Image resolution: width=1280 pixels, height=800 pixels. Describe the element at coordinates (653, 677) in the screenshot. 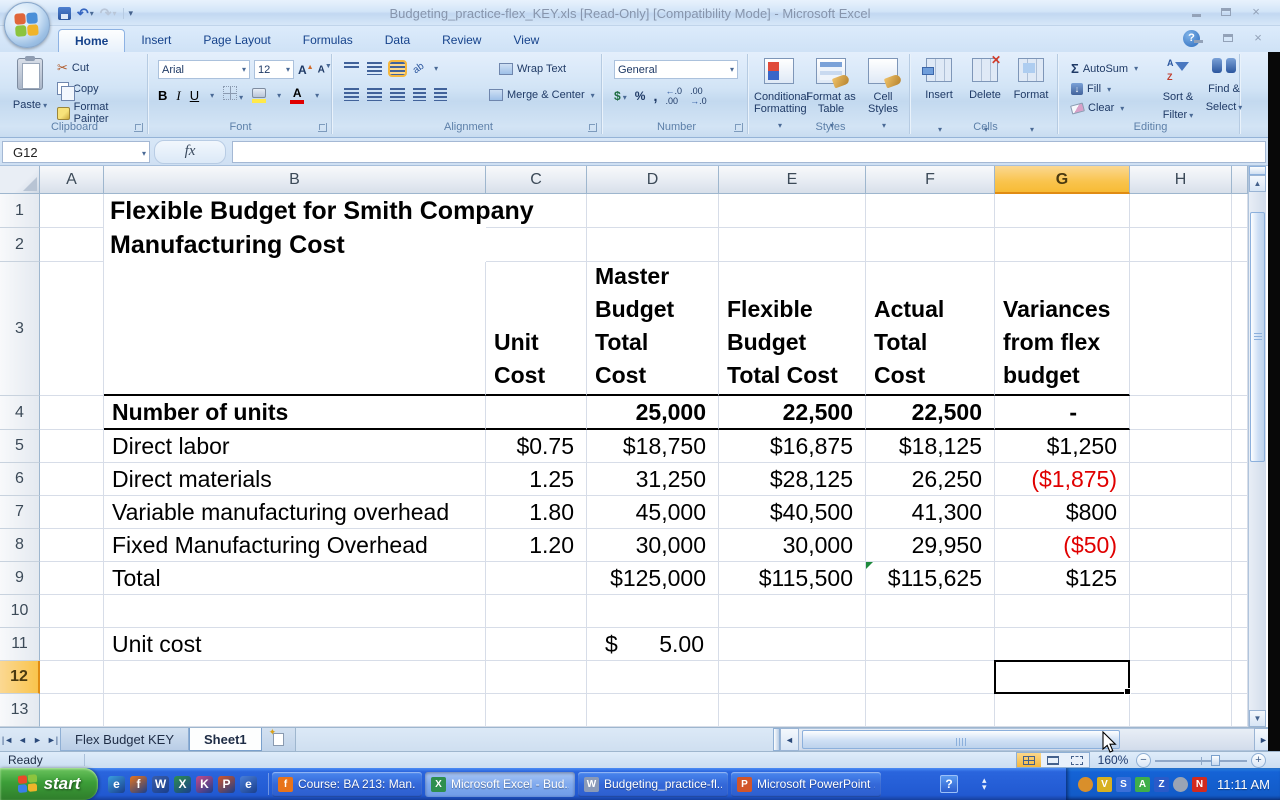

I see `cell-D12` at that location.